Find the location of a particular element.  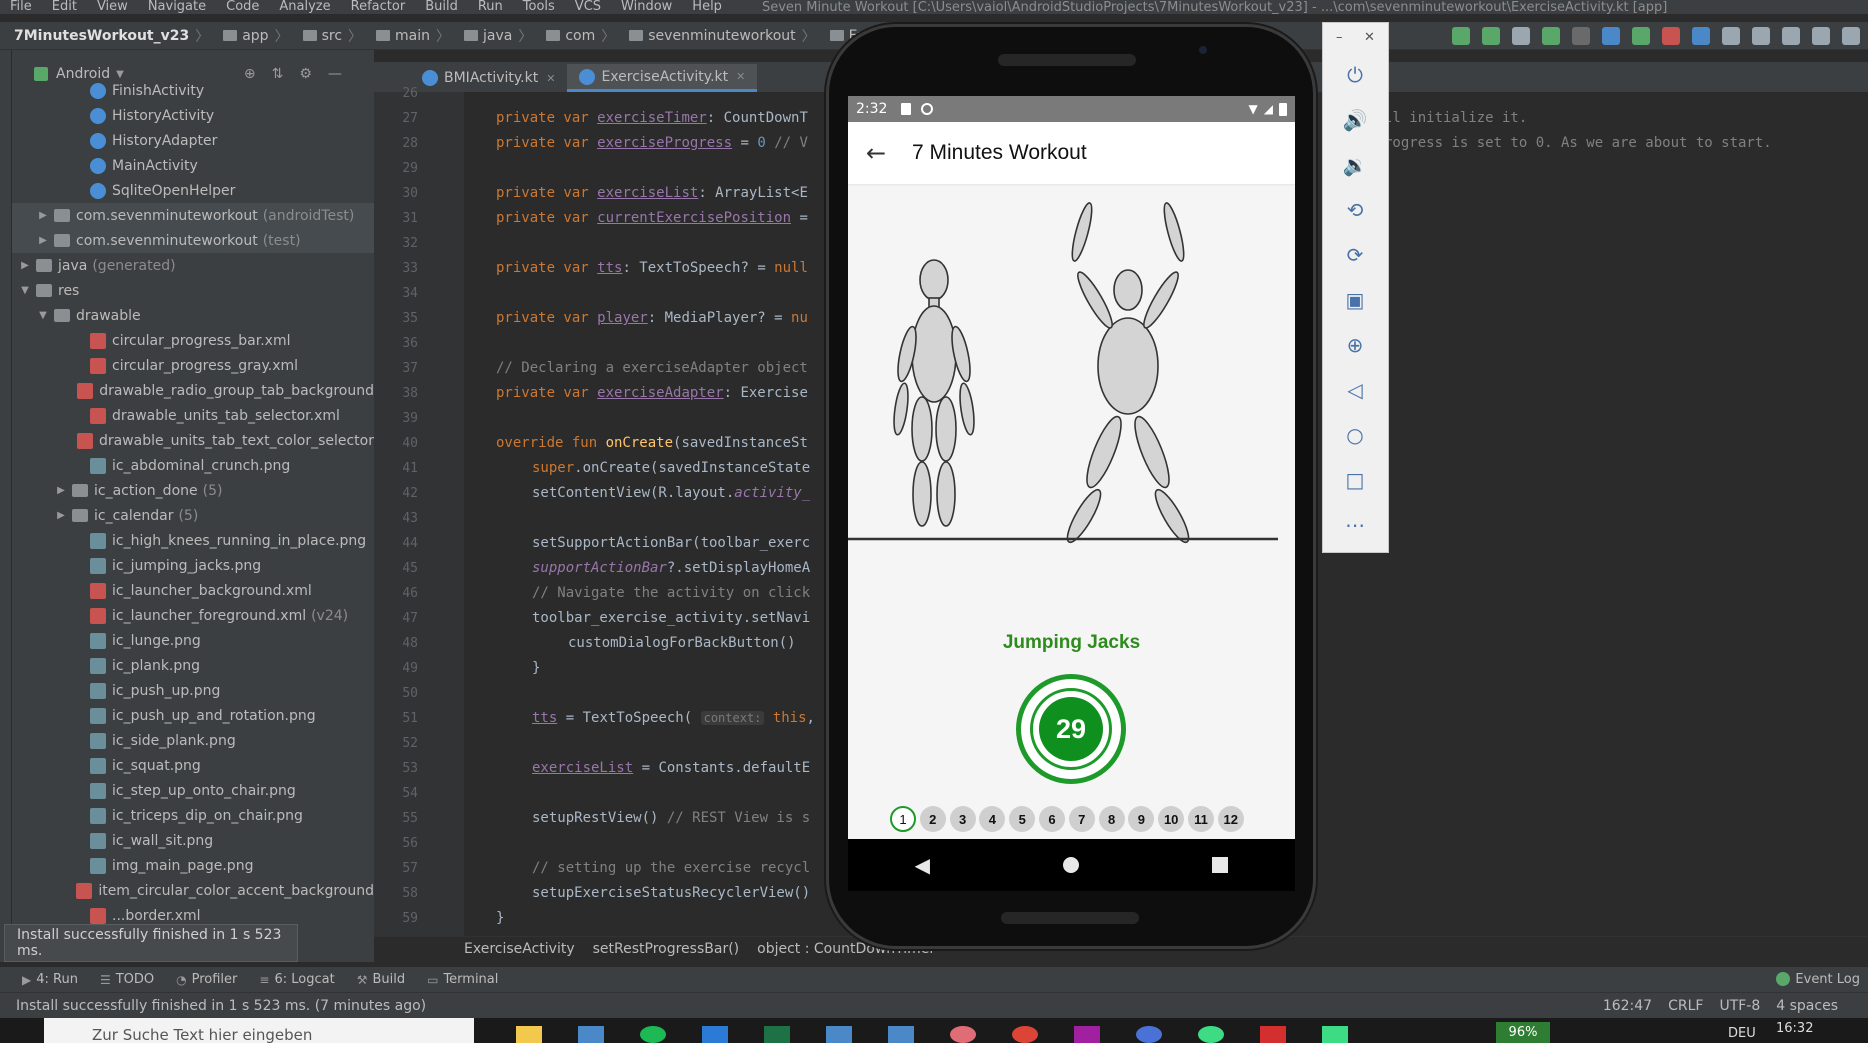

volume-down-icon: 🔉 is located at coordinates (1355, 165).